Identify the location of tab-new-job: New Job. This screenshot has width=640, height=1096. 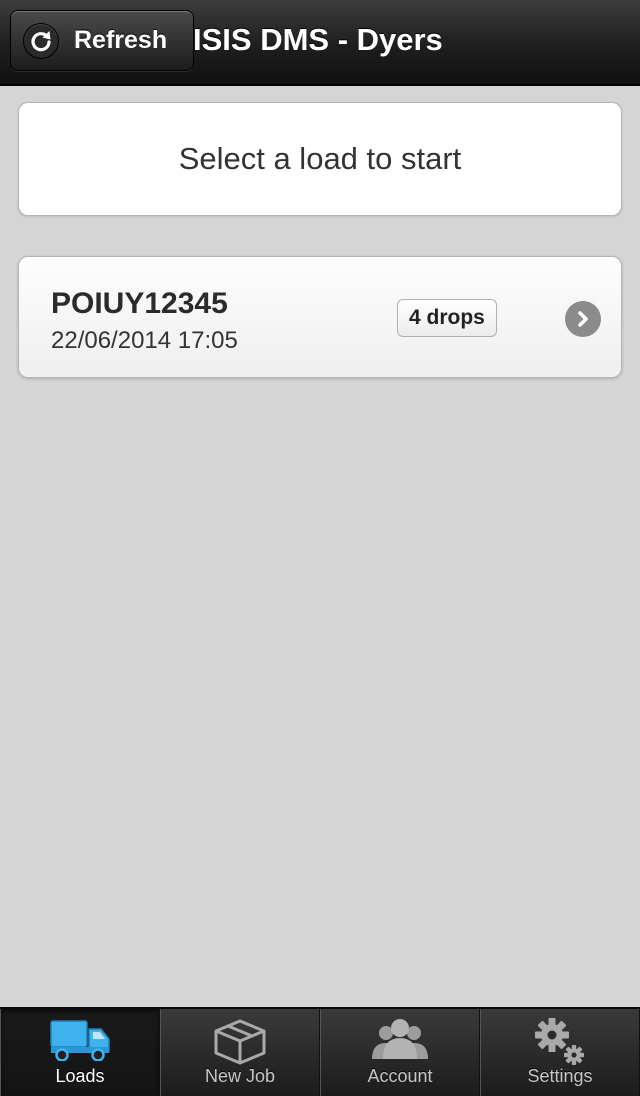
(240, 1052).